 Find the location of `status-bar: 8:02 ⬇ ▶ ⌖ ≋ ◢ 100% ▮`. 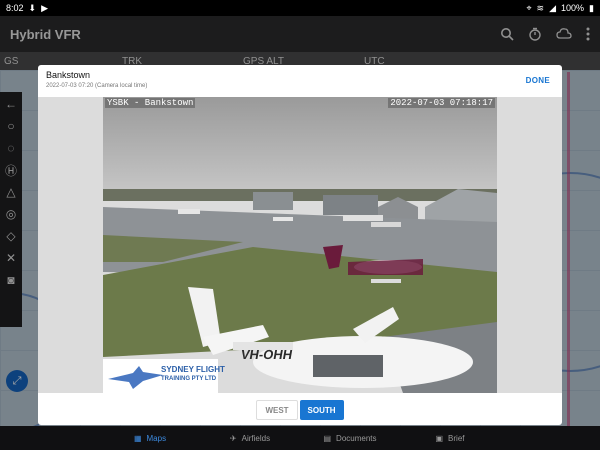

status-bar: 8:02 ⬇ ▶ ⌖ ≋ ◢ 100% ▮ is located at coordinates (300, 8).